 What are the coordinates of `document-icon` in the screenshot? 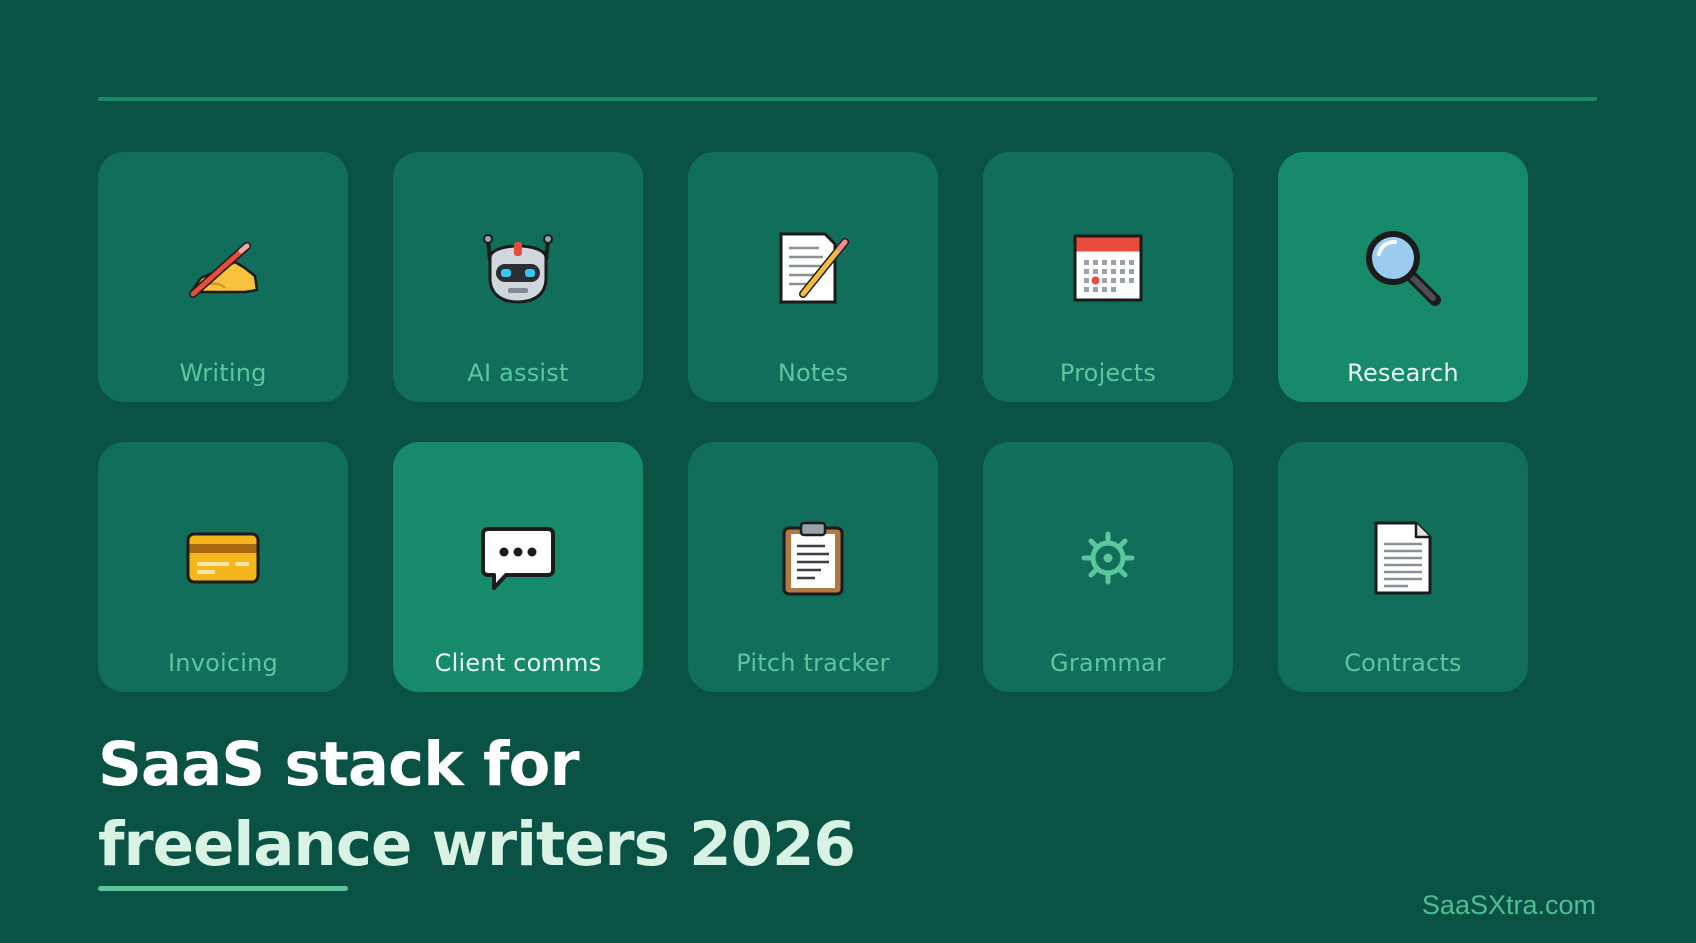 It's located at (1403, 558).